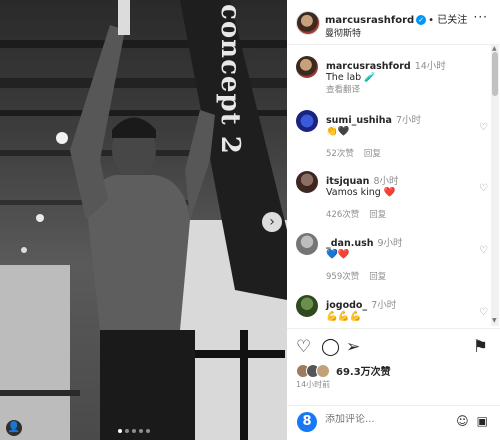 The image size is (500, 441). I want to click on share-icon: ➢, so click(353, 347).